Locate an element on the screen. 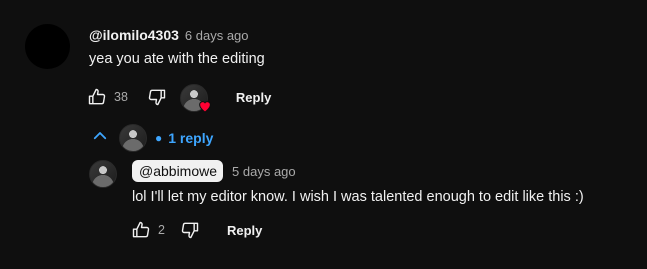 The width and height of the screenshot is (647, 269). reply-author-chip: @abbimowe is located at coordinates (178, 171).